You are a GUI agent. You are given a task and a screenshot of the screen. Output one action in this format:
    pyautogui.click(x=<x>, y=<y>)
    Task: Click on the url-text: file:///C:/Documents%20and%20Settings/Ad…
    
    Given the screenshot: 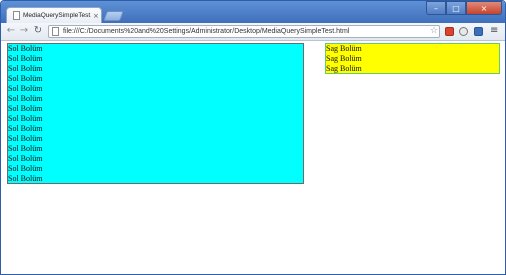 What is the action you would take?
    pyautogui.click(x=206, y=31)
    